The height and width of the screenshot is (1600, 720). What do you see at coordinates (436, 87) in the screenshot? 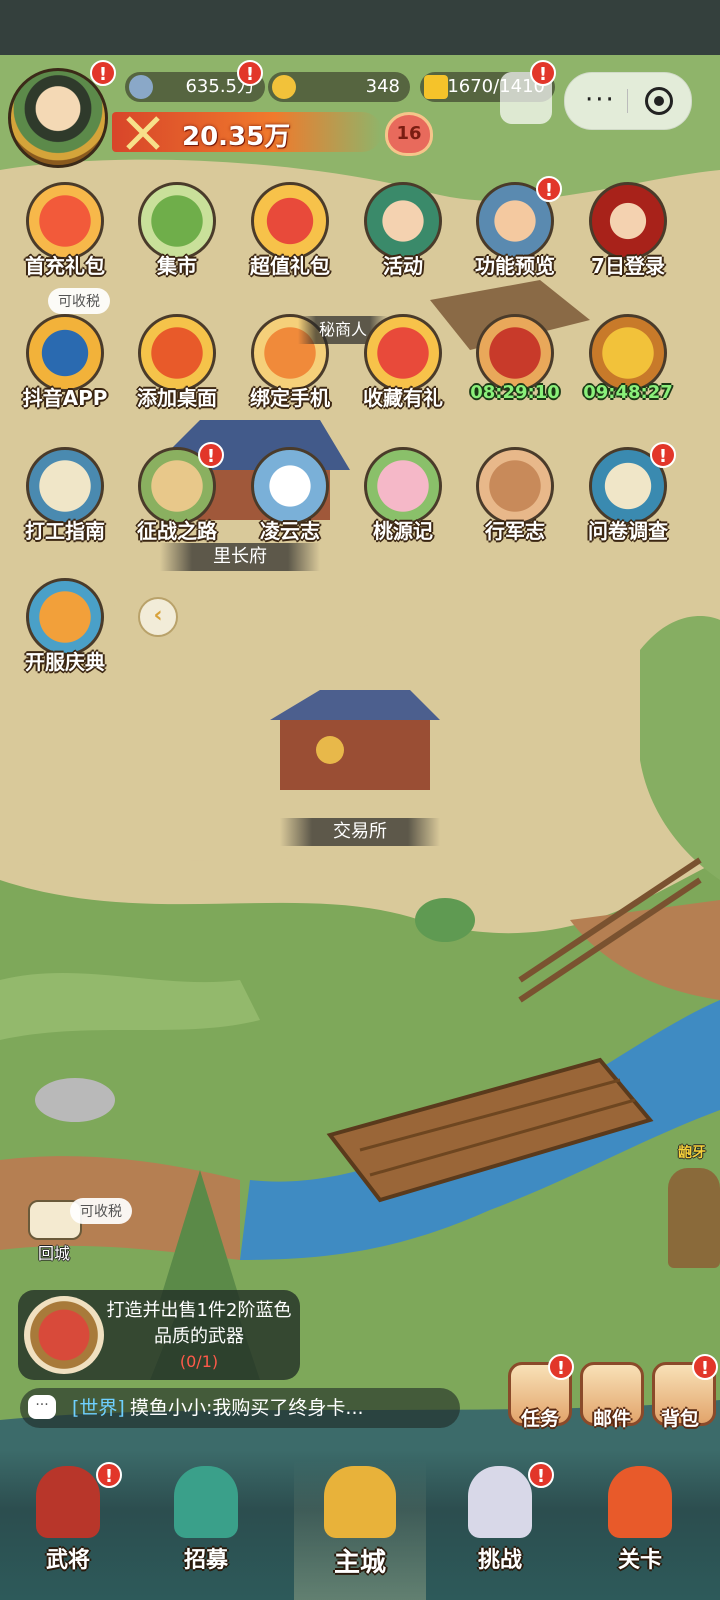
I see `lightning-icon` at bounding box center [436, 87].